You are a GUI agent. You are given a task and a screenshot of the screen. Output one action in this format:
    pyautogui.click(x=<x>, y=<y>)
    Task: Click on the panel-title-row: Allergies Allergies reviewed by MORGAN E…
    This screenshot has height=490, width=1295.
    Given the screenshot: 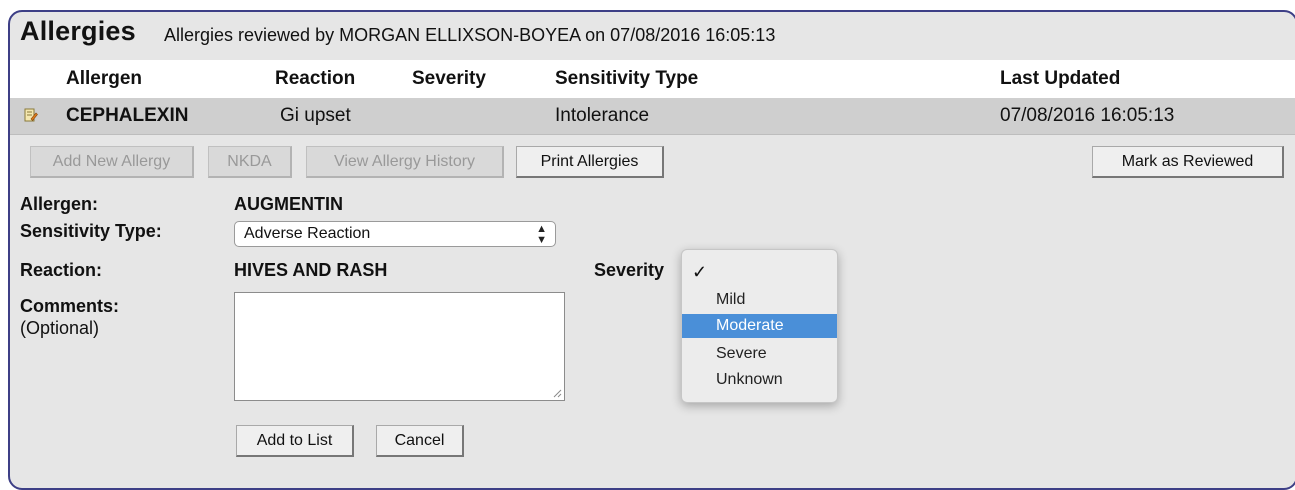 What is the action you would take?
    pyautogui.click(x=652, y=36)
    